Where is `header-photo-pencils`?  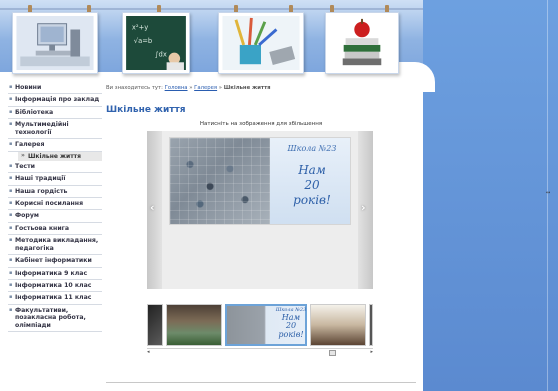
header-photo-pencils is located at coordinates (261, 43).